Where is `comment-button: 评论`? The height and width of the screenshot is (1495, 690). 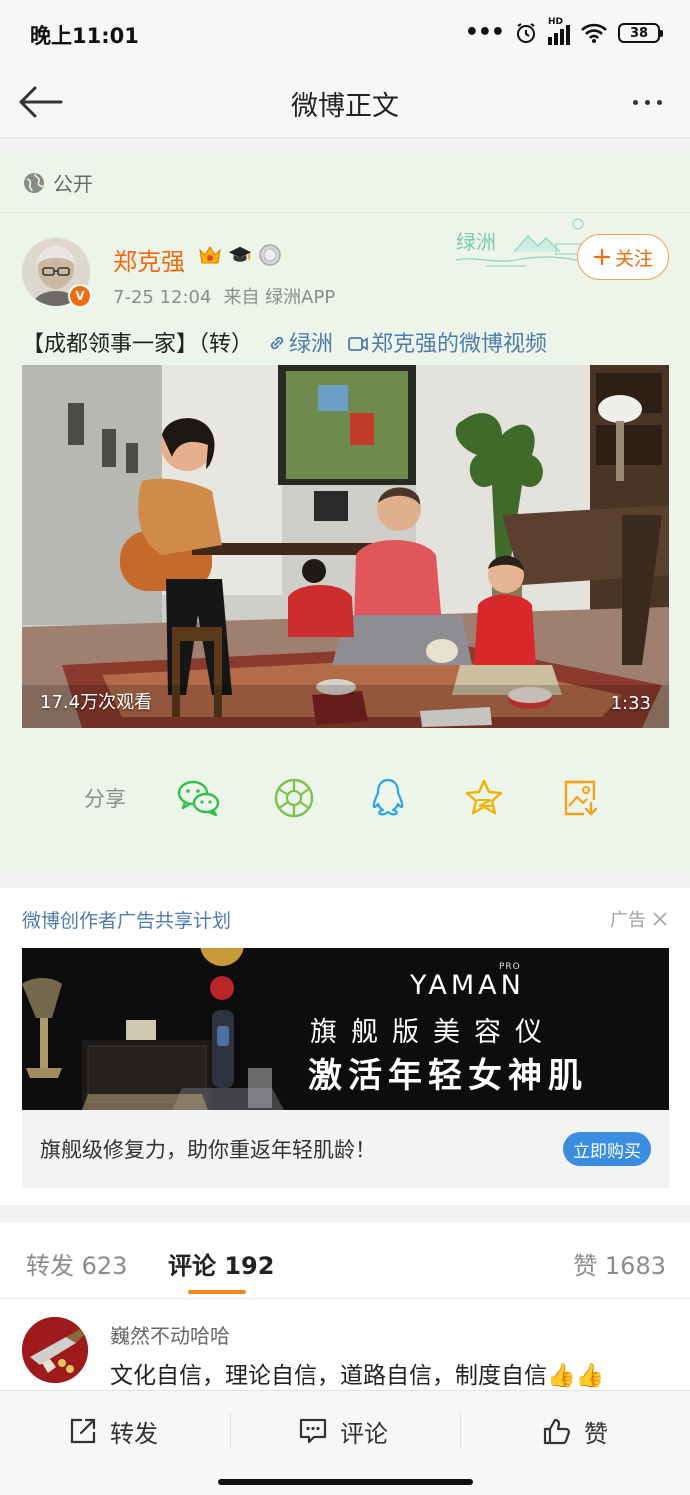
comment-button: 评论 is located at coordinates (343, 1431).